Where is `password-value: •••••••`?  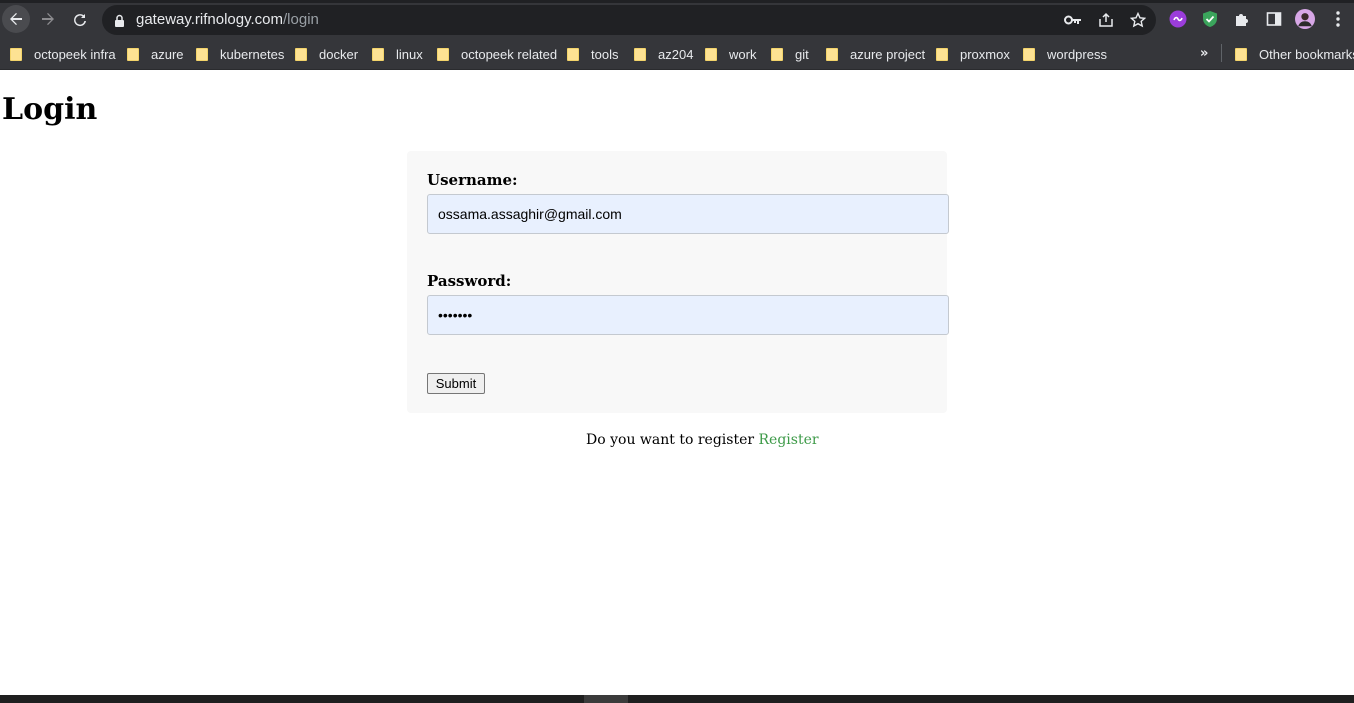
password-value: ••••••• is located at coordinates (455, 315).